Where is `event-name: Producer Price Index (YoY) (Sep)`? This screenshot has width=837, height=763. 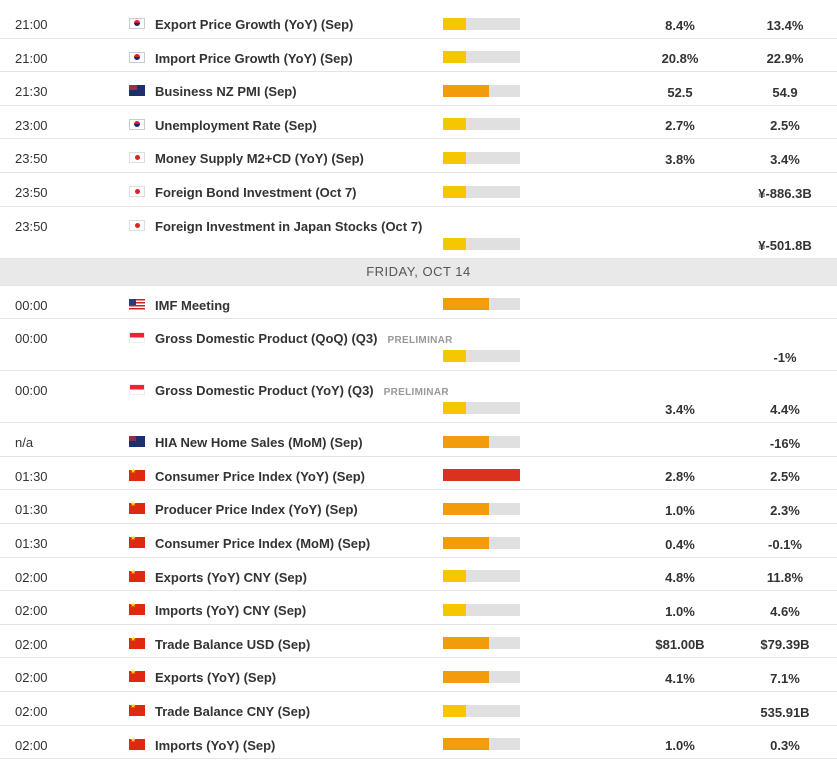
event-name: Producer Price Index (YoY) (Sep) is located at coordinates (256, 509).